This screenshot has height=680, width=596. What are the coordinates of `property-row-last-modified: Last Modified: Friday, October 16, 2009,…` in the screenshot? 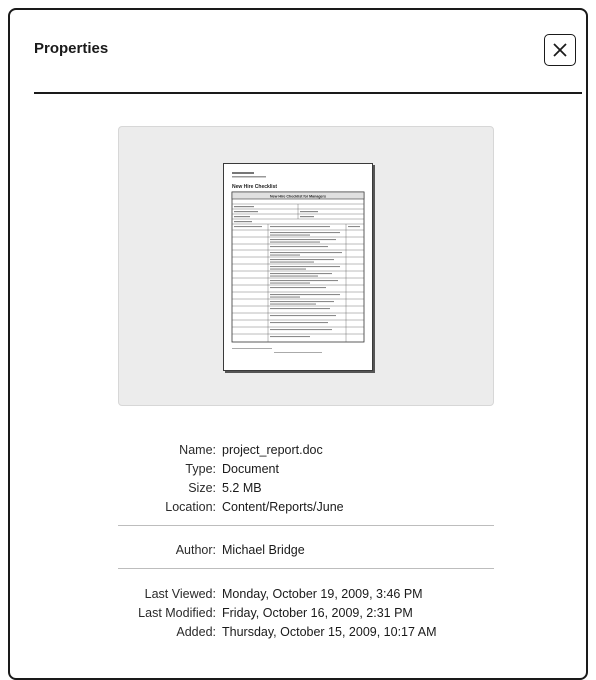 It's located at (306, 612).